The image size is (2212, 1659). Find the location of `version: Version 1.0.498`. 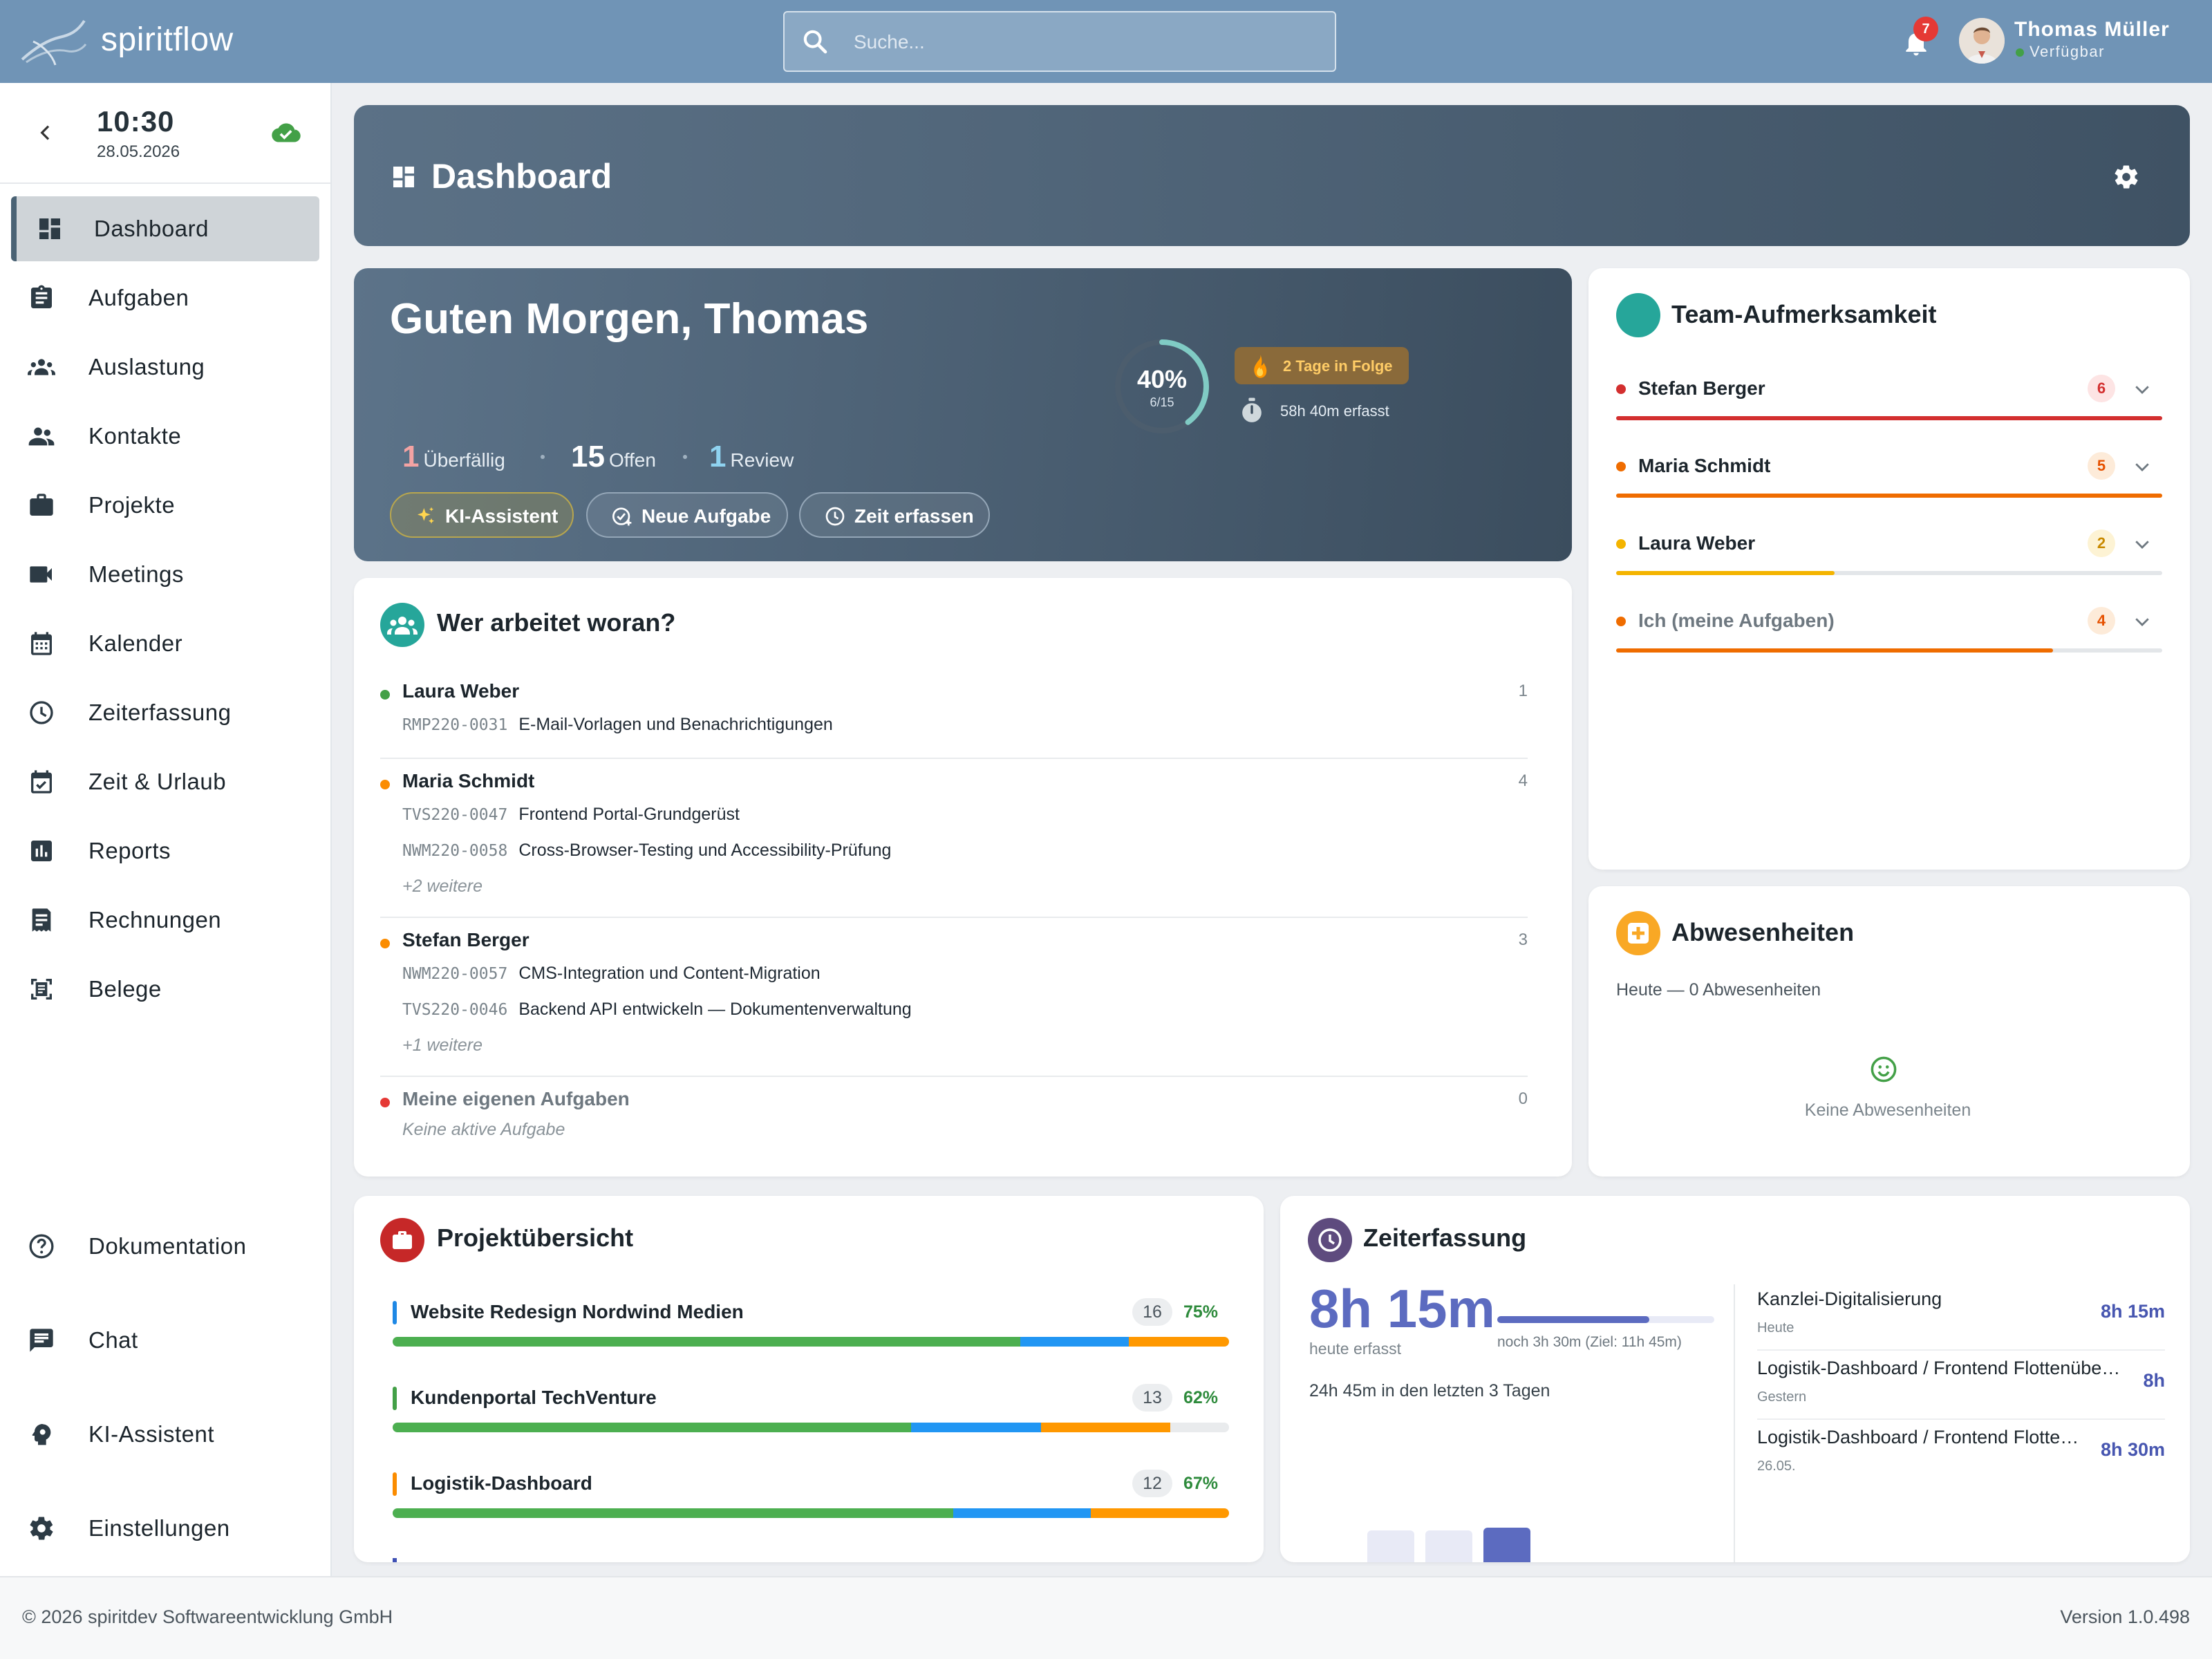

version: Version 1.0.498 is located at coordinates (2125, 1616).